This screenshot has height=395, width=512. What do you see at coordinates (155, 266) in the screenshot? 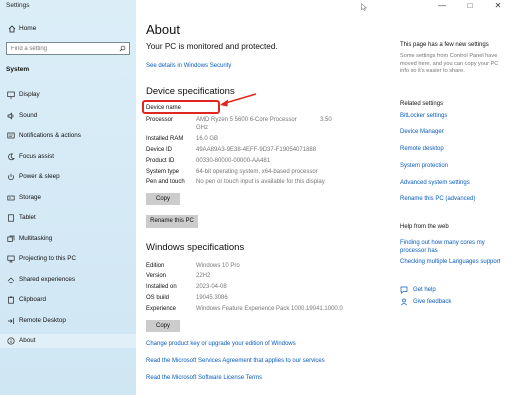
I see `win-spec-label-edition: Edition` at bounding box center [155, 266].